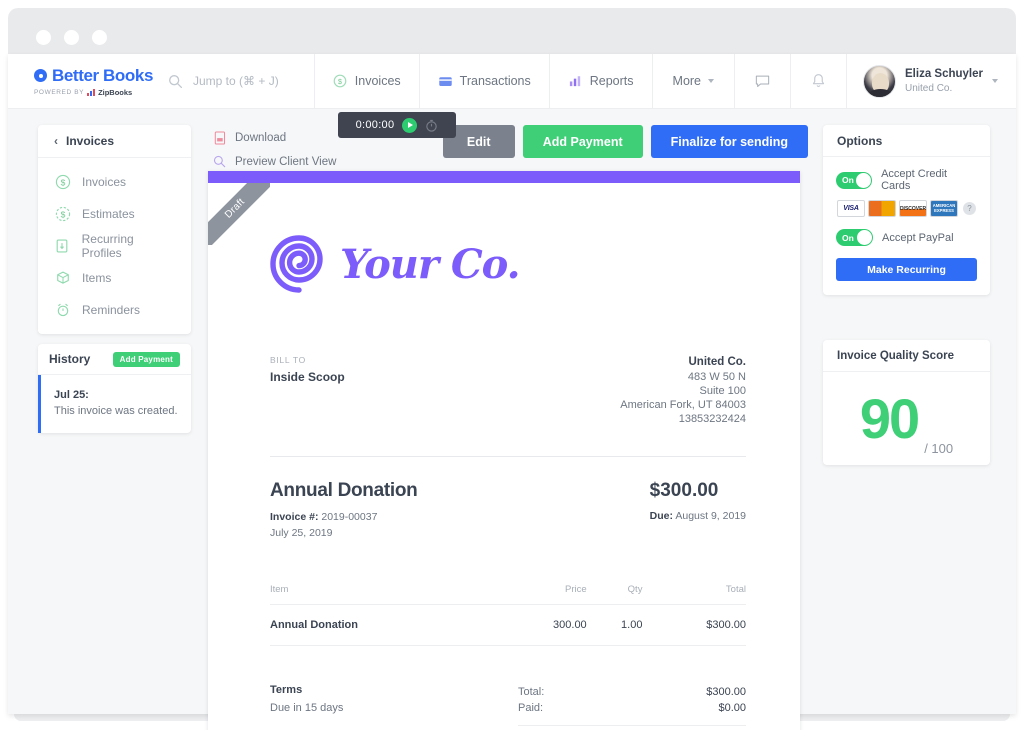 The width and height of the screenshot is (1024, 730). I want to click on timer-value: 0:00:00, so click(375, 125).